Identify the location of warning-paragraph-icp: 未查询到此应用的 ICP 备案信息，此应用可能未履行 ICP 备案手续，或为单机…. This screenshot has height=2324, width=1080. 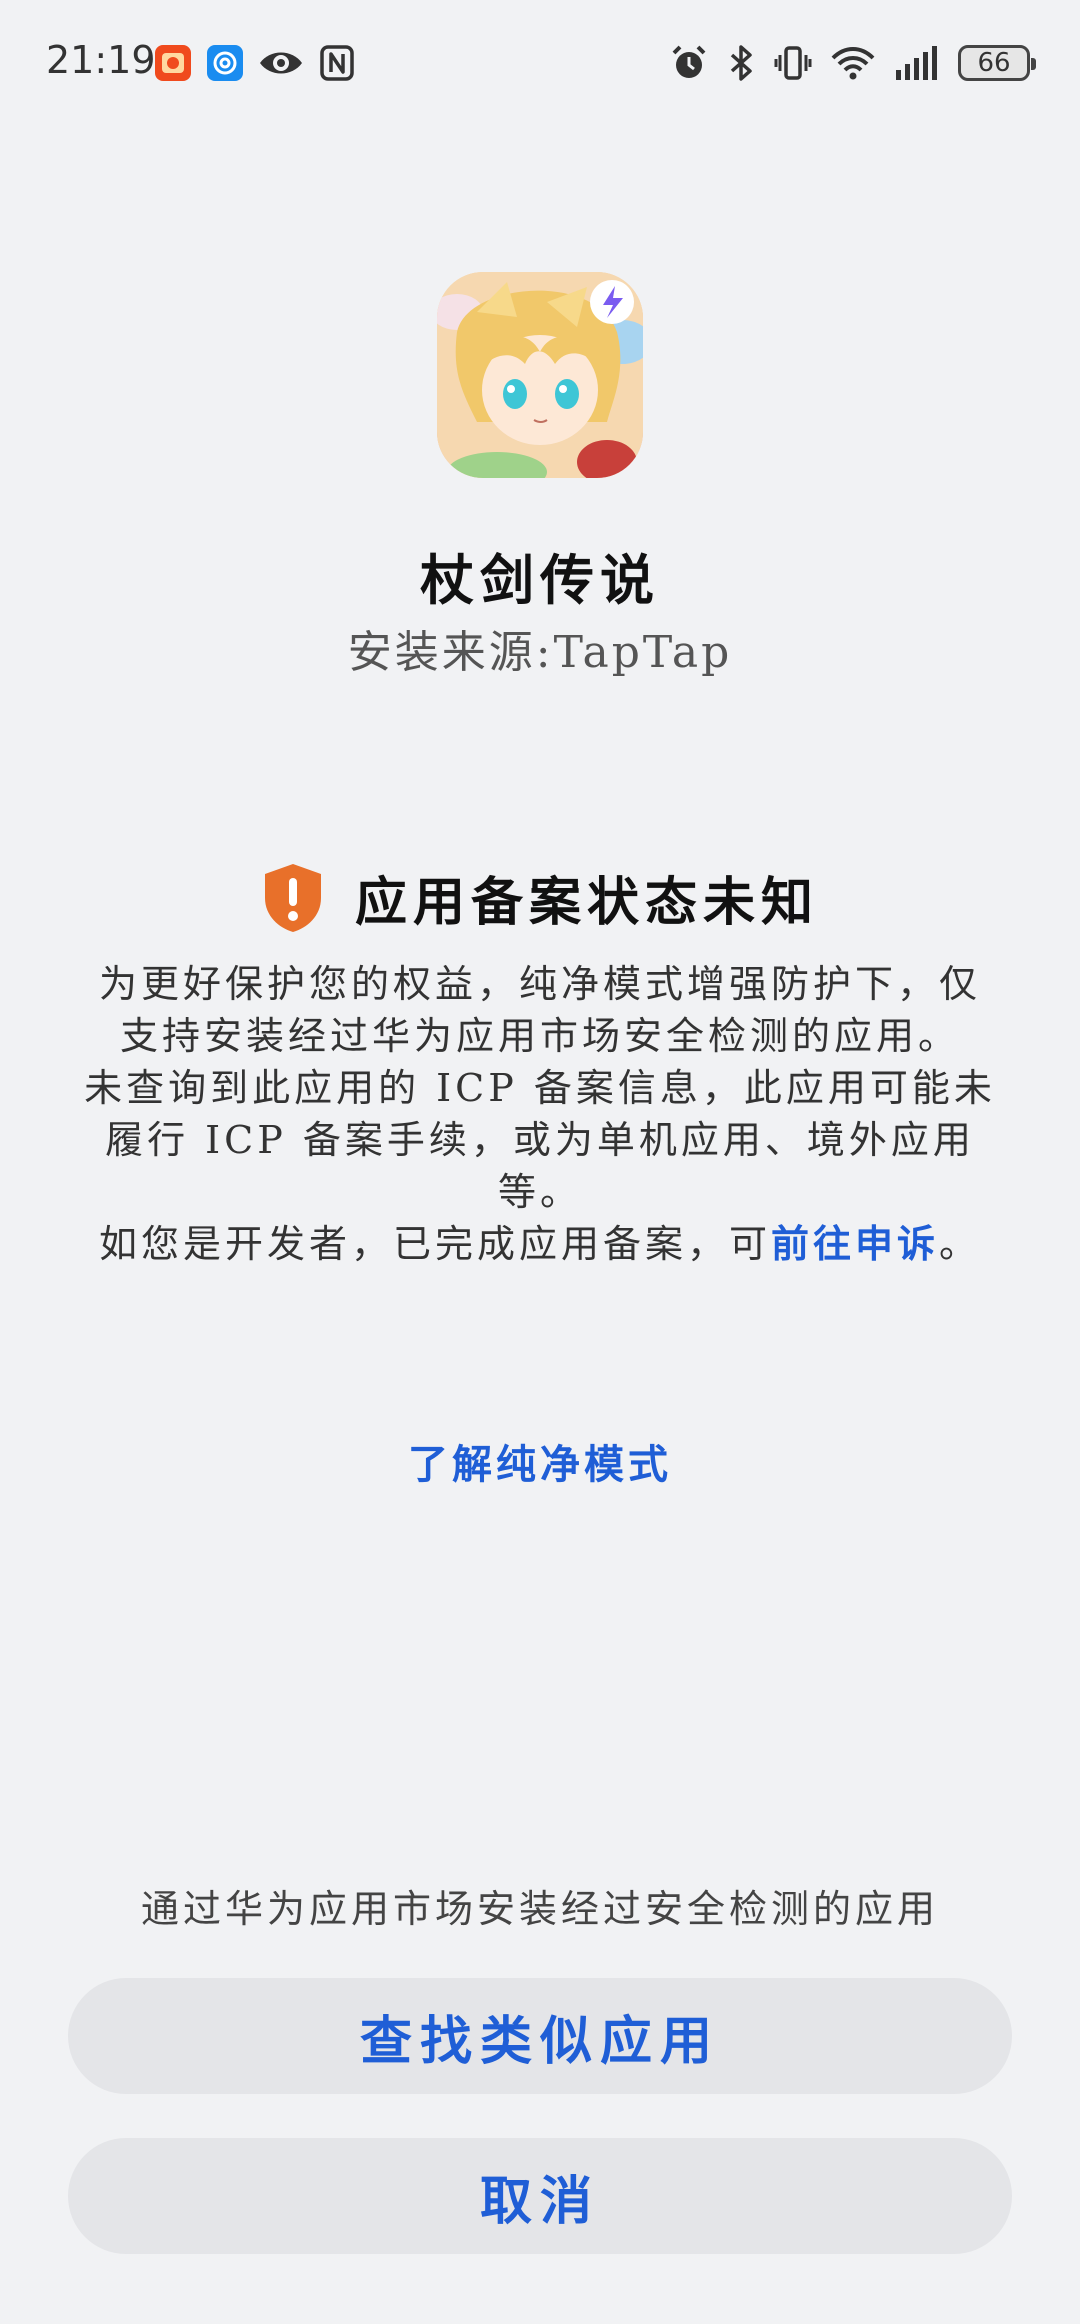
(540, 1140).